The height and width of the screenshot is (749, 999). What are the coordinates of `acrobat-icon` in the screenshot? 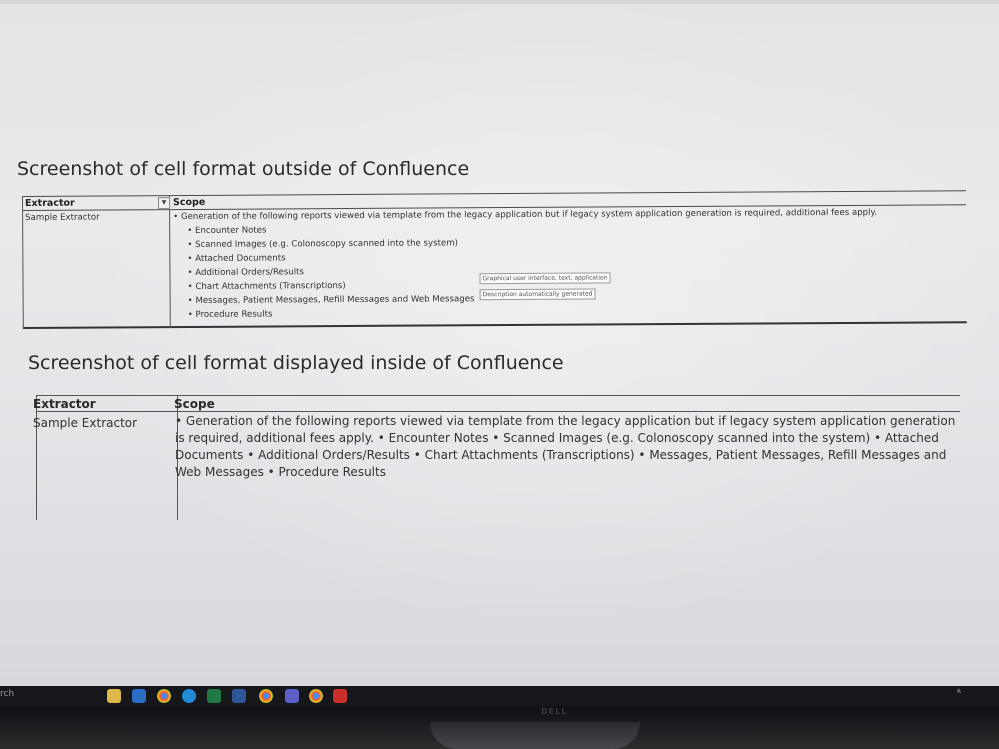 It's located at (340, 696).